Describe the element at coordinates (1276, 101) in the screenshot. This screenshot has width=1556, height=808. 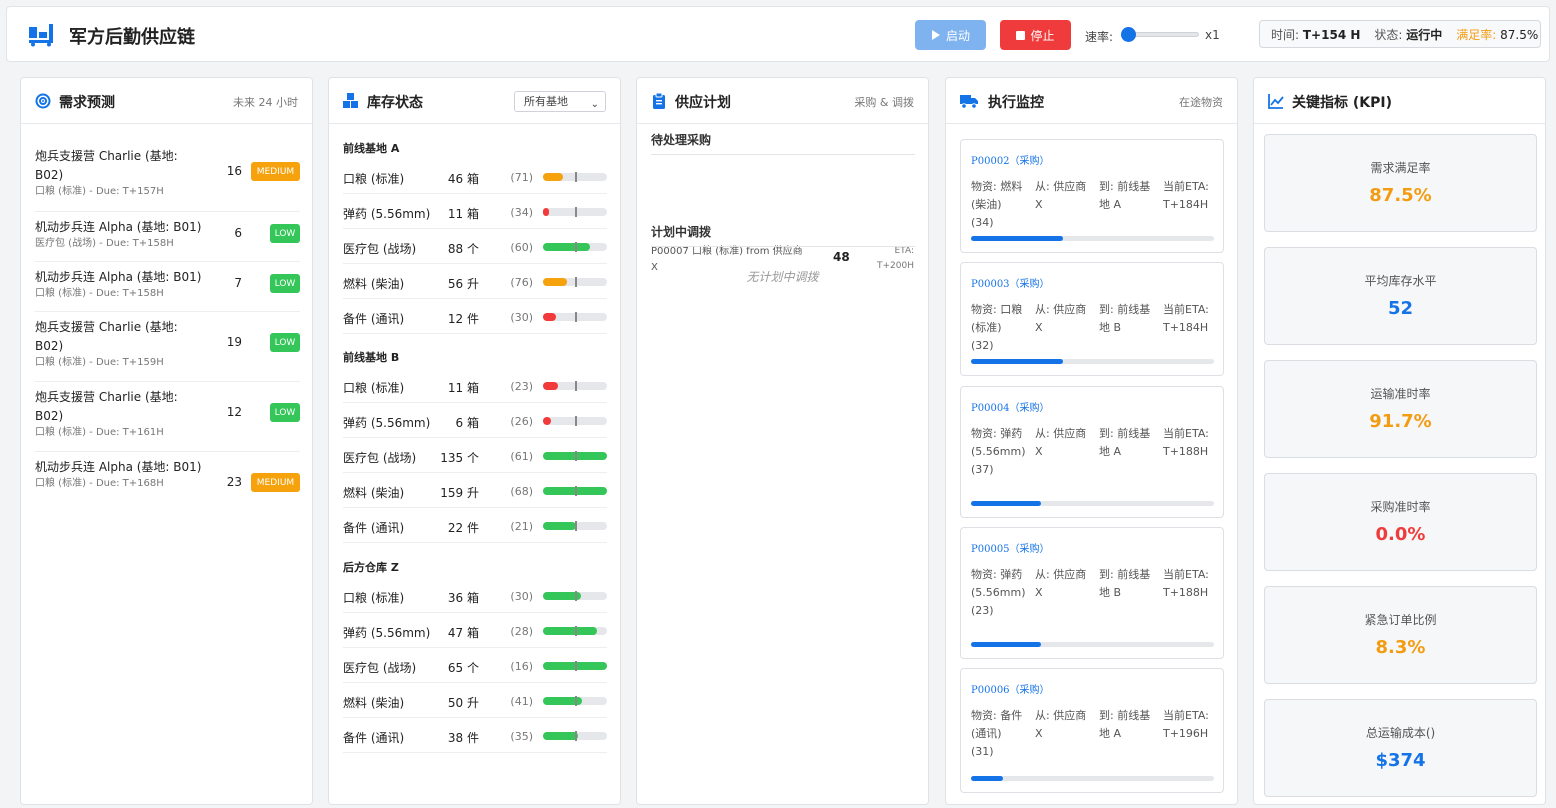
I see `line-chart-icon` at that location.